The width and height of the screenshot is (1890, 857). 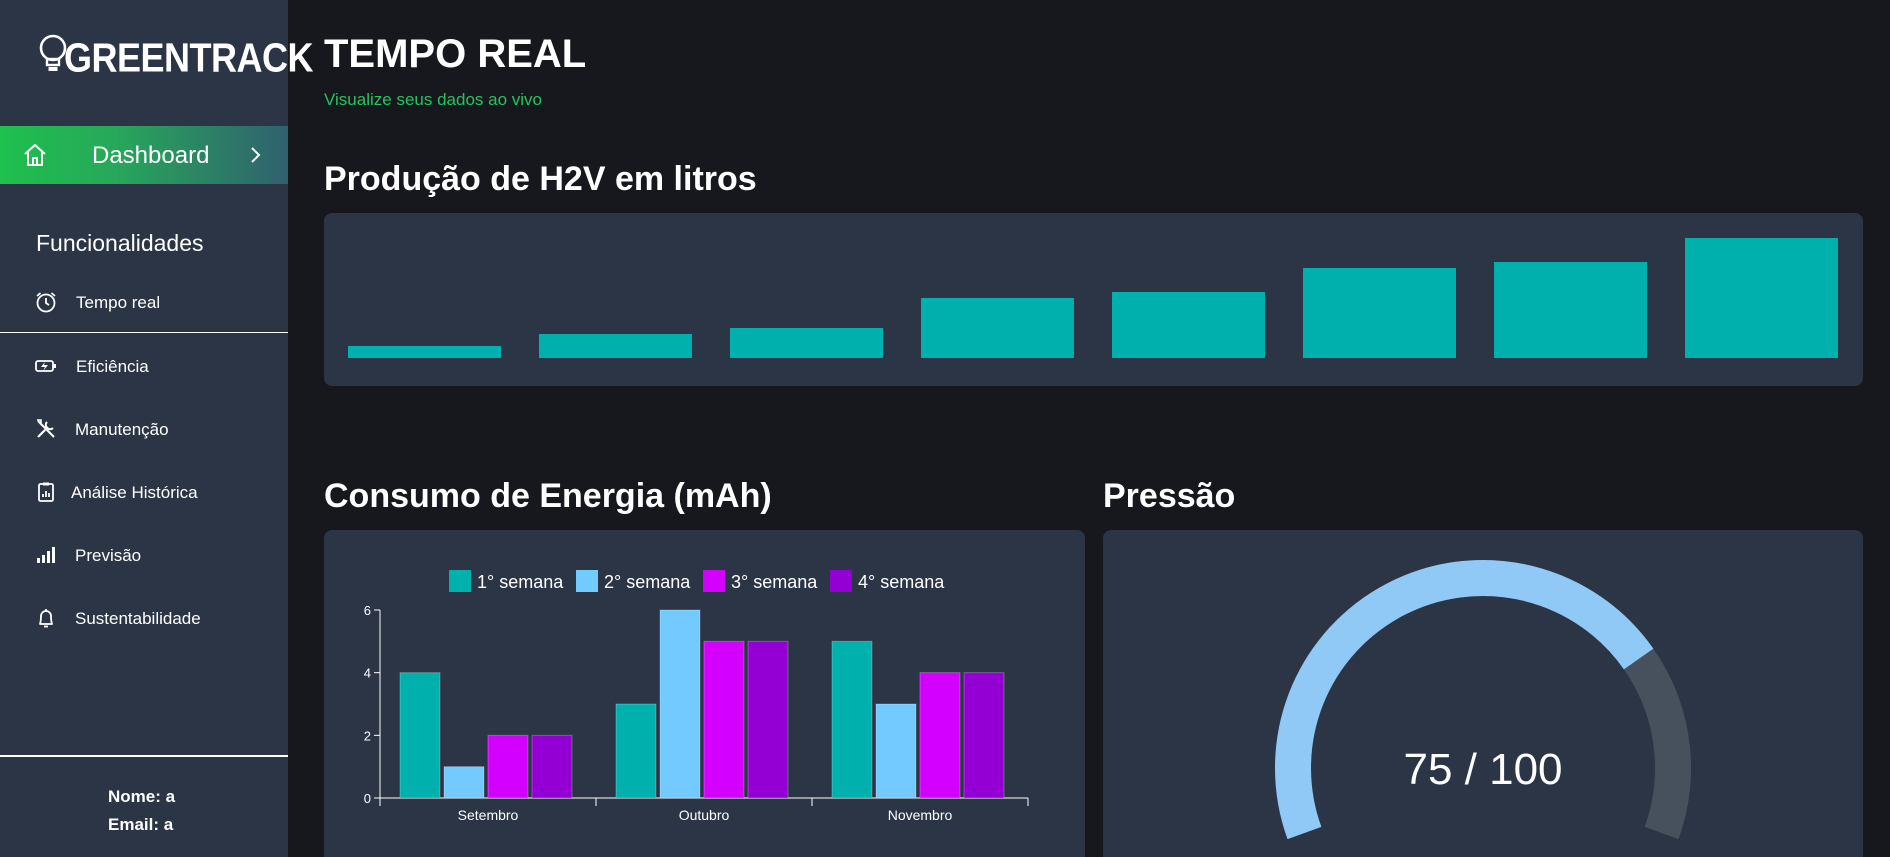 What do you see at coordinates (455, 54) in the screenshot?
I see `page-title: TEMPO REAL` at bounding box center [455, 54].